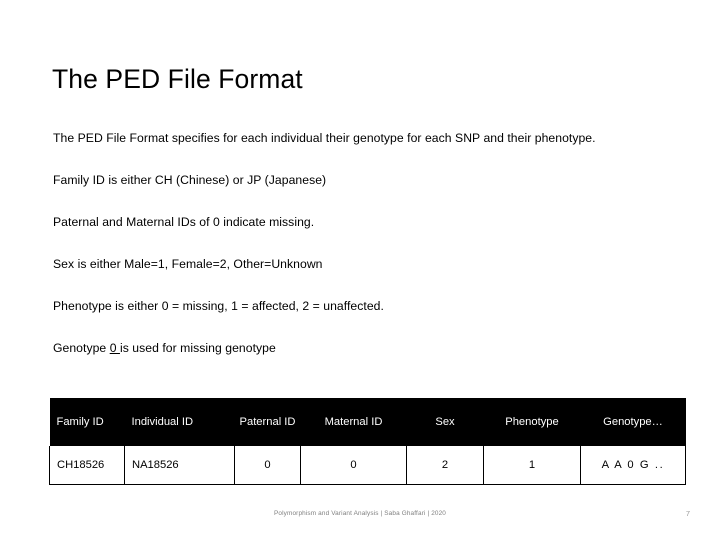  I want to click on column-header-individual-id: Individual ID, so click(179, 422).